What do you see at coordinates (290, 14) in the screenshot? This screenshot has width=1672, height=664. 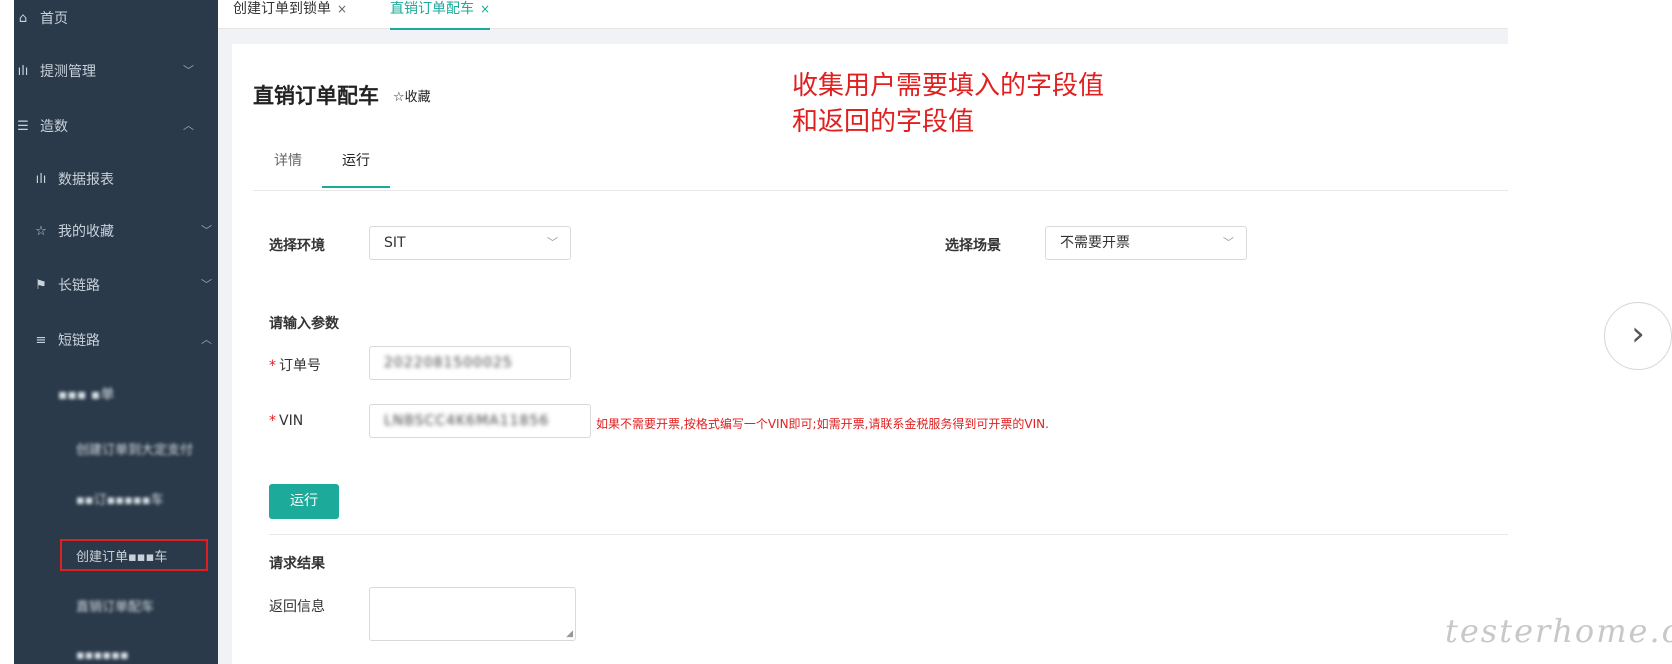 I see `tab-create-order-to-lock: 创建订单到锁单 ×` at bounding box center [290, 14].